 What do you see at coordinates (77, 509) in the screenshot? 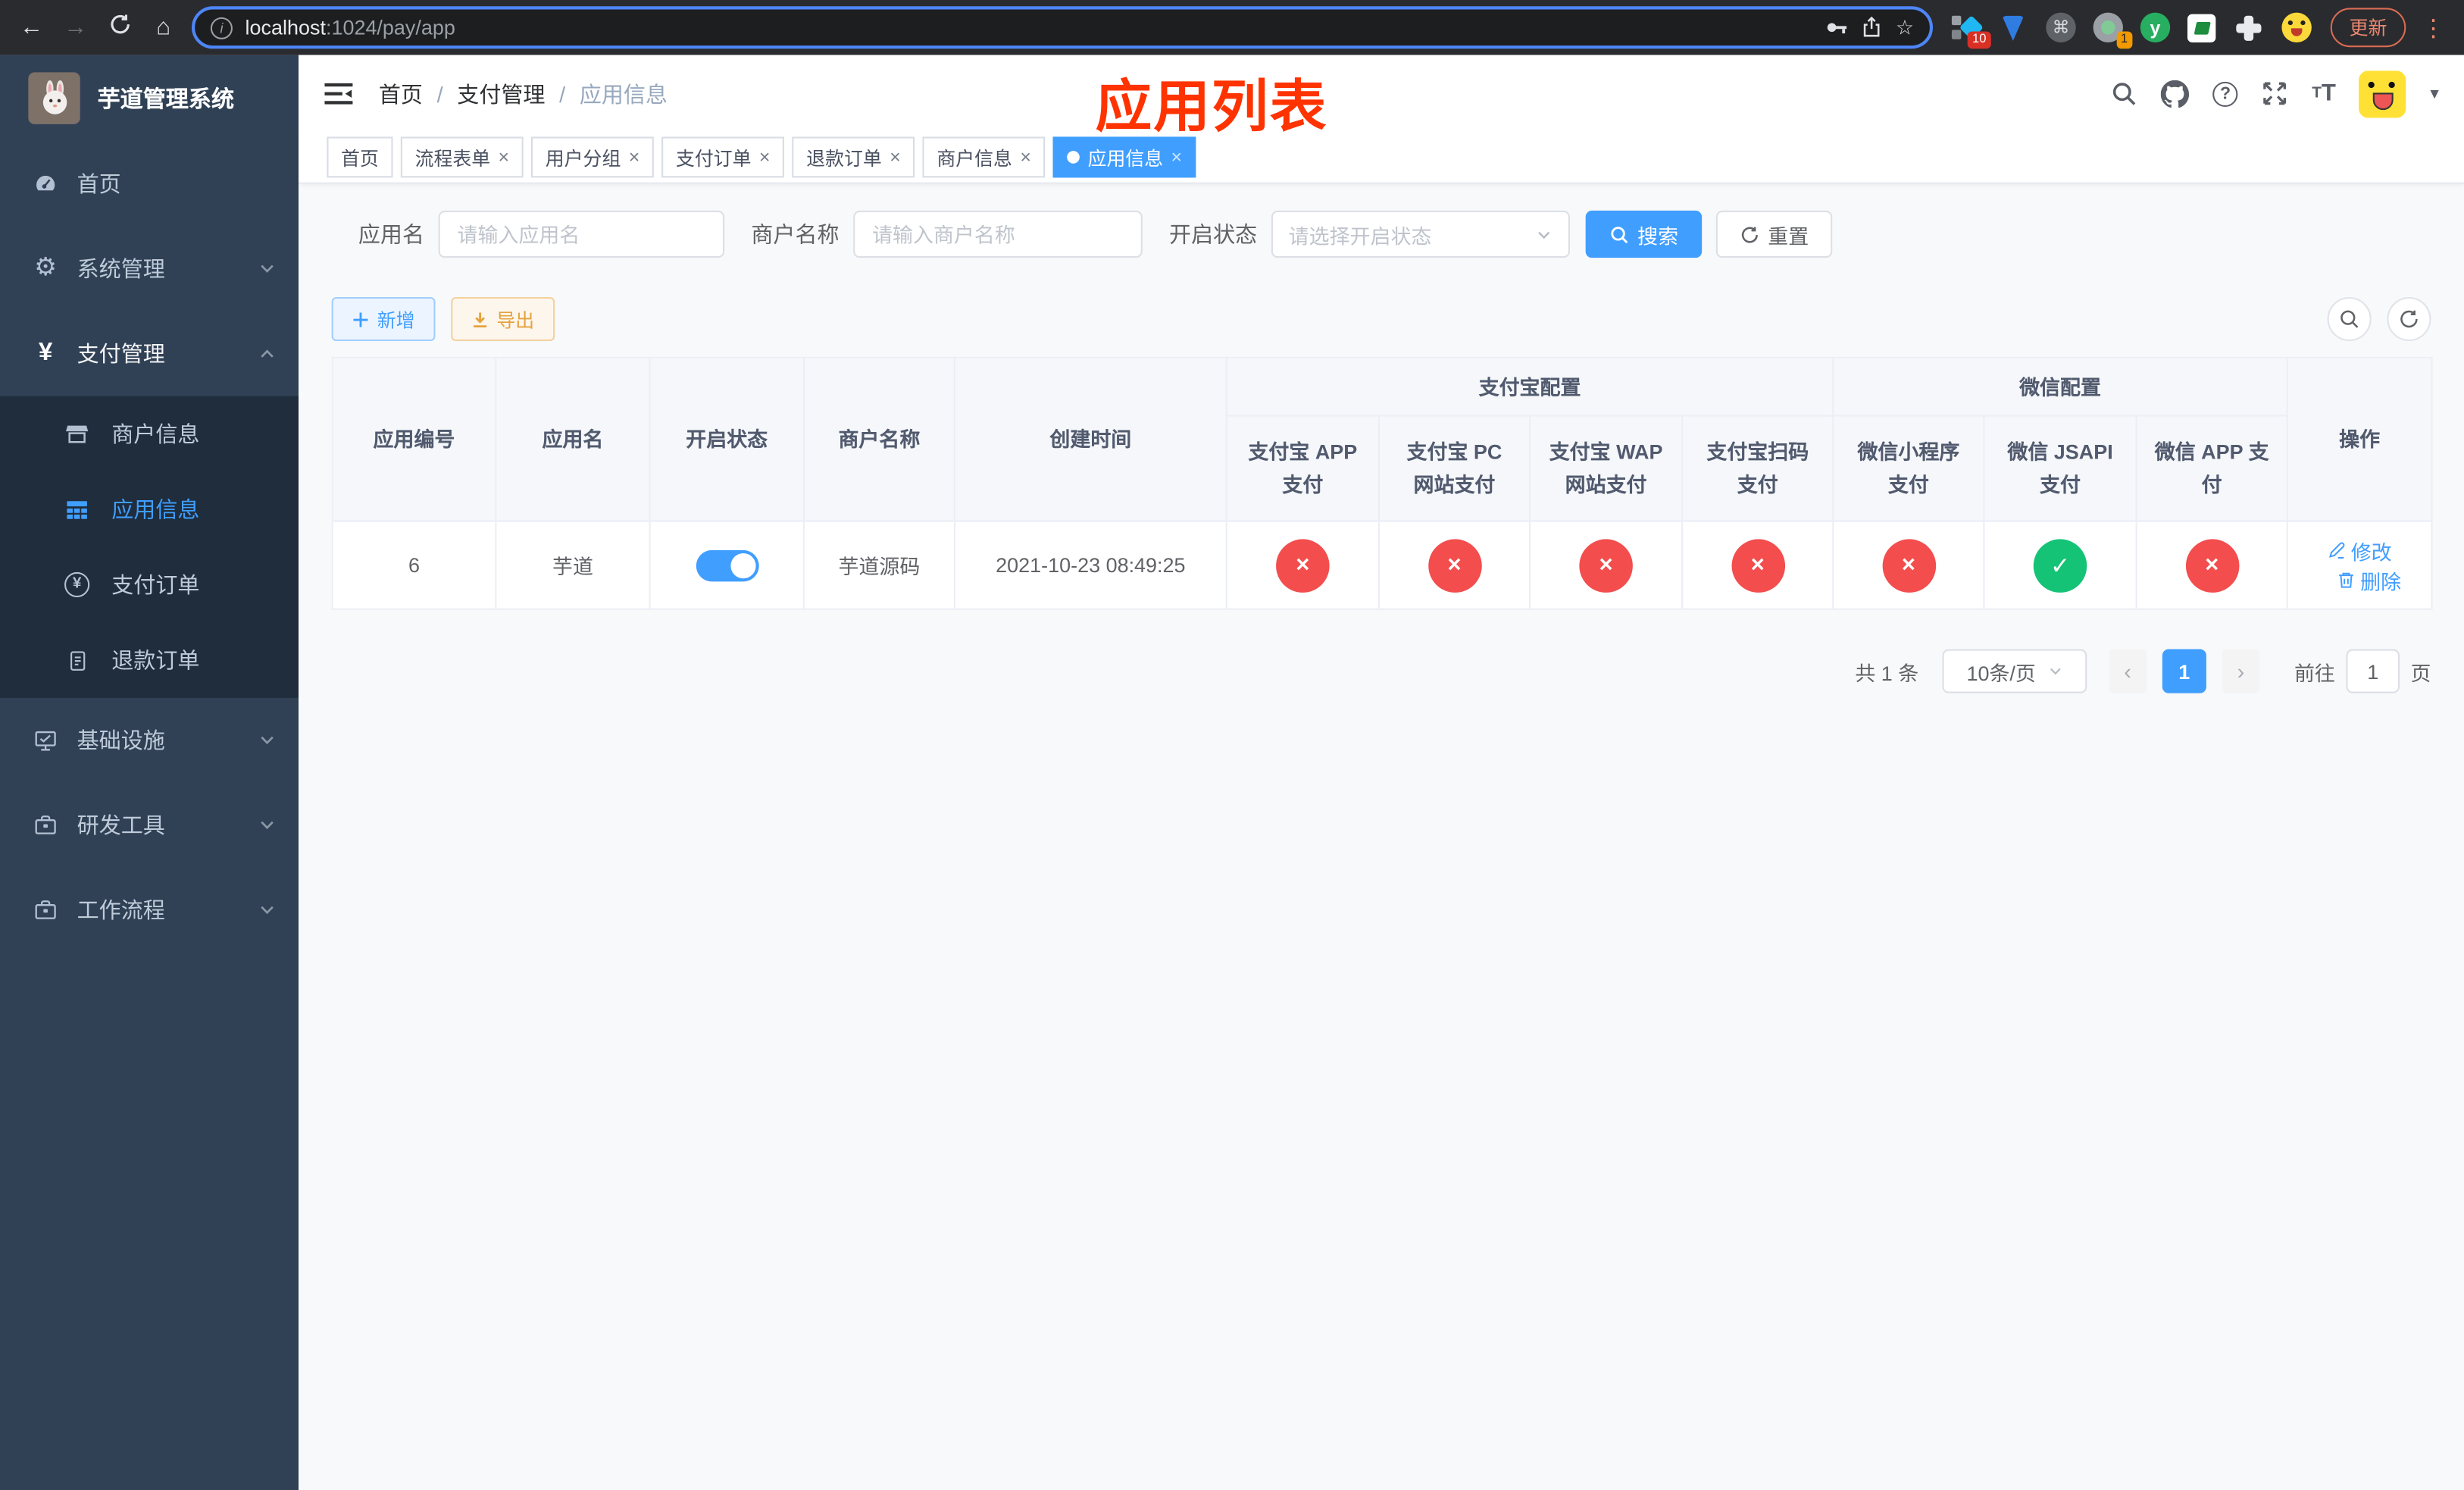
I see `grid-icon` at bounding box center [77, 509].